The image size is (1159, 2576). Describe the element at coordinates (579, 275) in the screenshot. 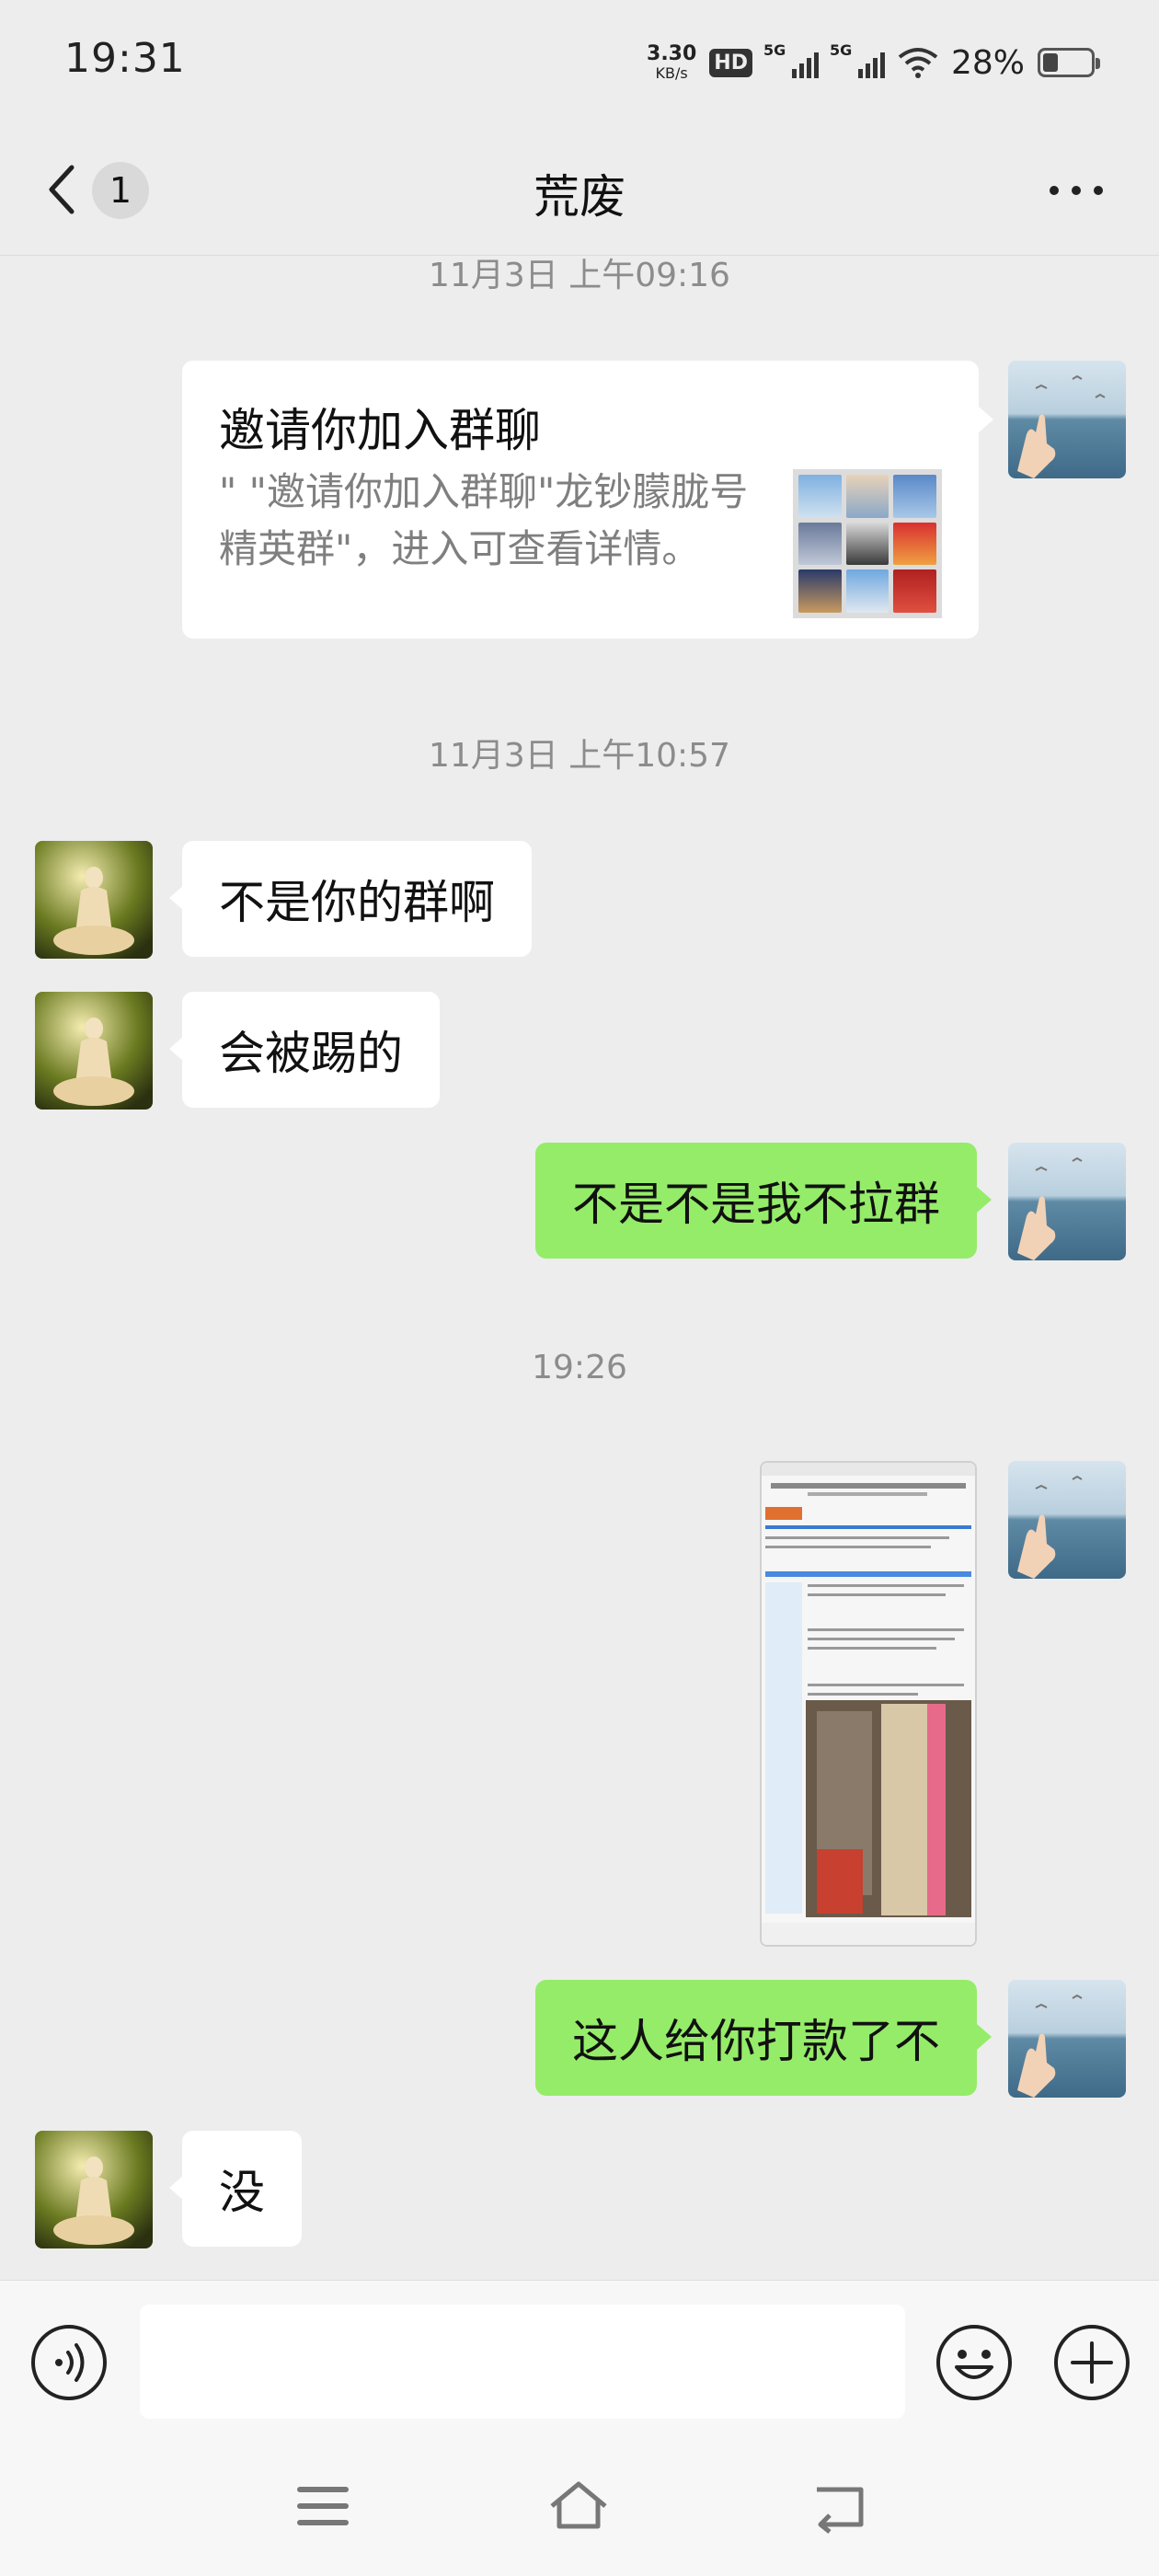

I see `timestamp: 11月3日 上午09:16` at that location.